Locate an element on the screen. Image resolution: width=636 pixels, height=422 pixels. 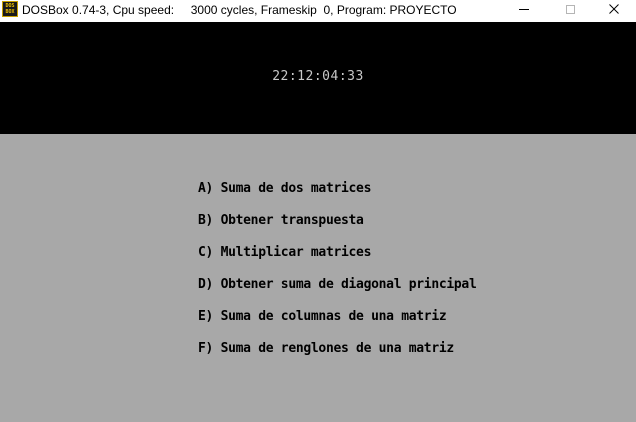
maximize-button is located at coordinates (570, 9).